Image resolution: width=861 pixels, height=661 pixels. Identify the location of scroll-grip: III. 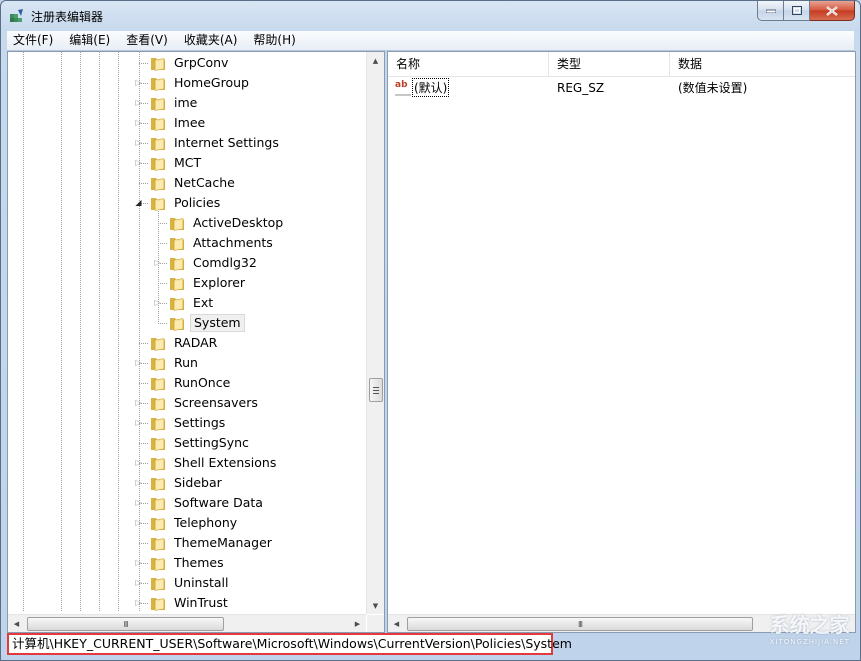
(580, 624).